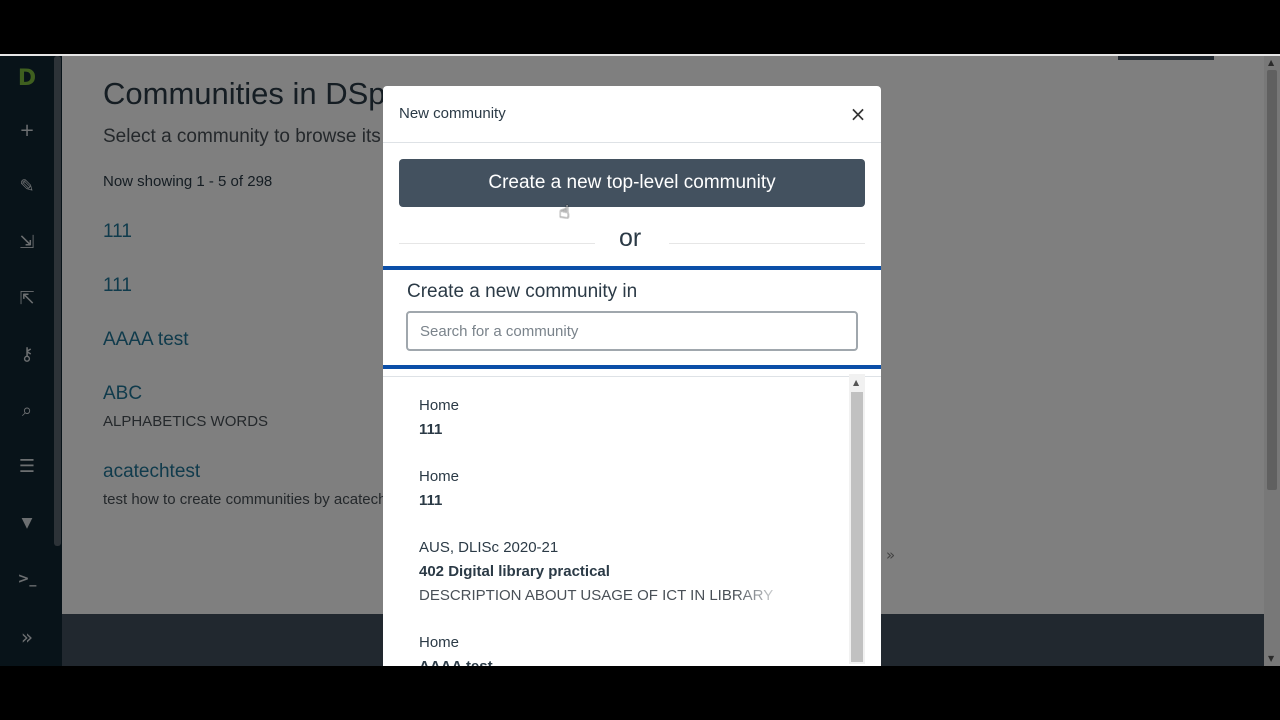 The width and height of the screenshot is (1280, 720). I want to click on or-separator: or, so click(630, 238).